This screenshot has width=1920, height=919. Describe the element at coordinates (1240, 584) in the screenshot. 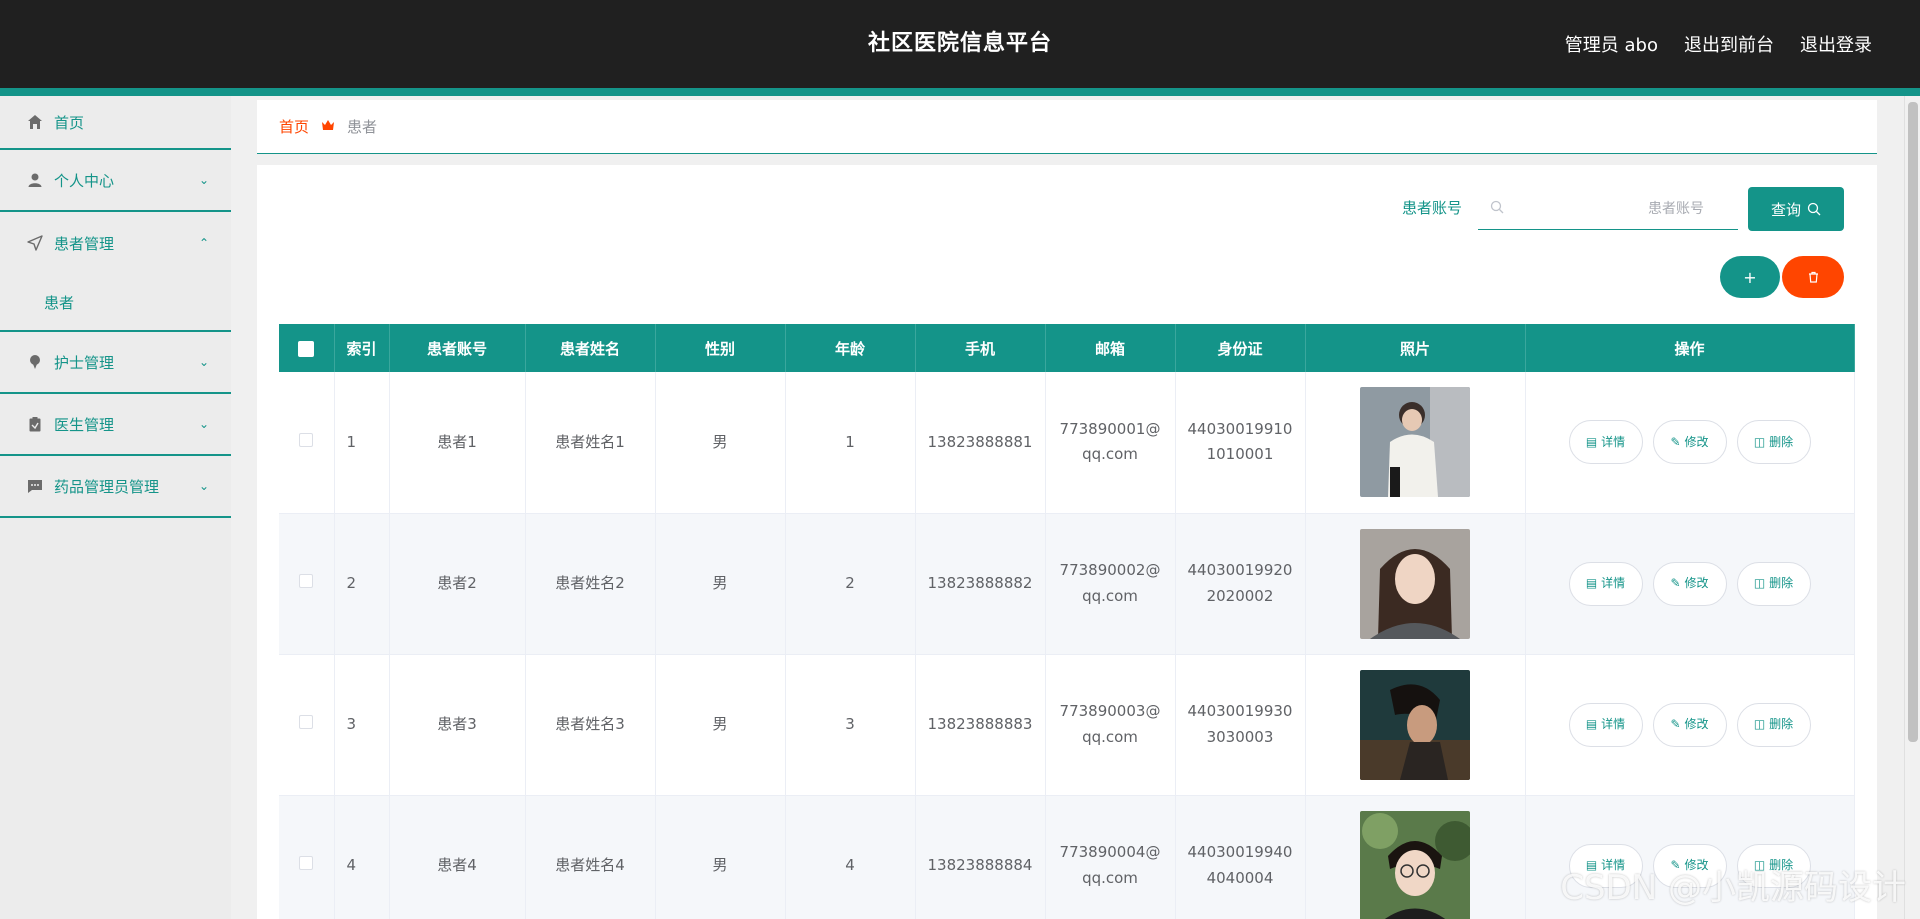

I see `cell-id-card: 44030019920 2020002` at that location.